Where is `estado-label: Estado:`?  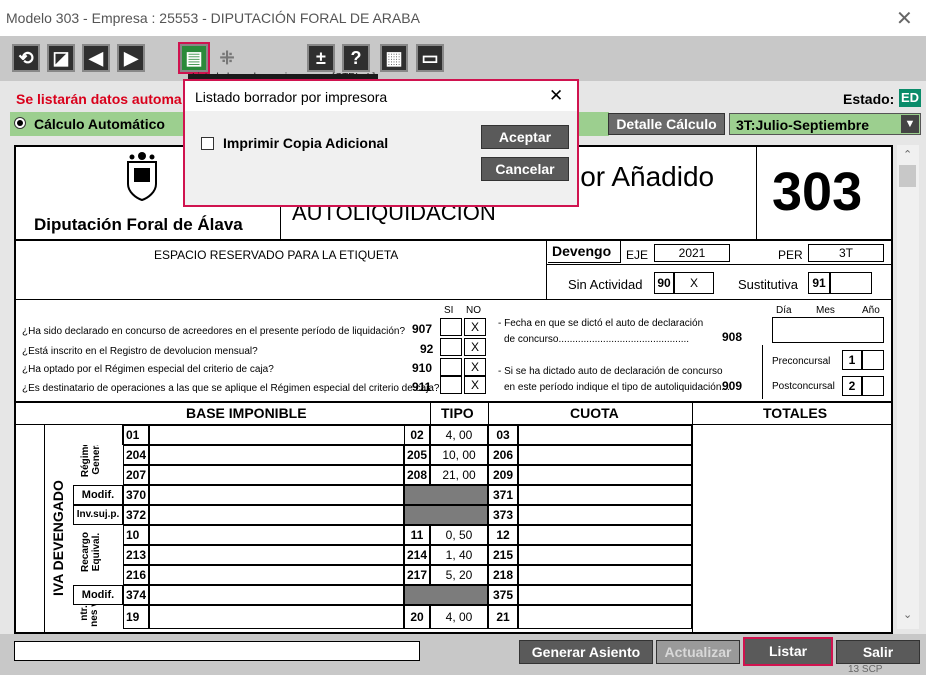
estado-label: Estado: is located at coordinates (869, 99).